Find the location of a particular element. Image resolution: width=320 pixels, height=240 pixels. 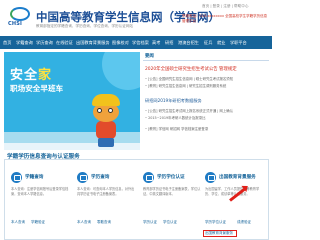

nav-item-gaokao: 高考 is located at coordinates (156, 42).